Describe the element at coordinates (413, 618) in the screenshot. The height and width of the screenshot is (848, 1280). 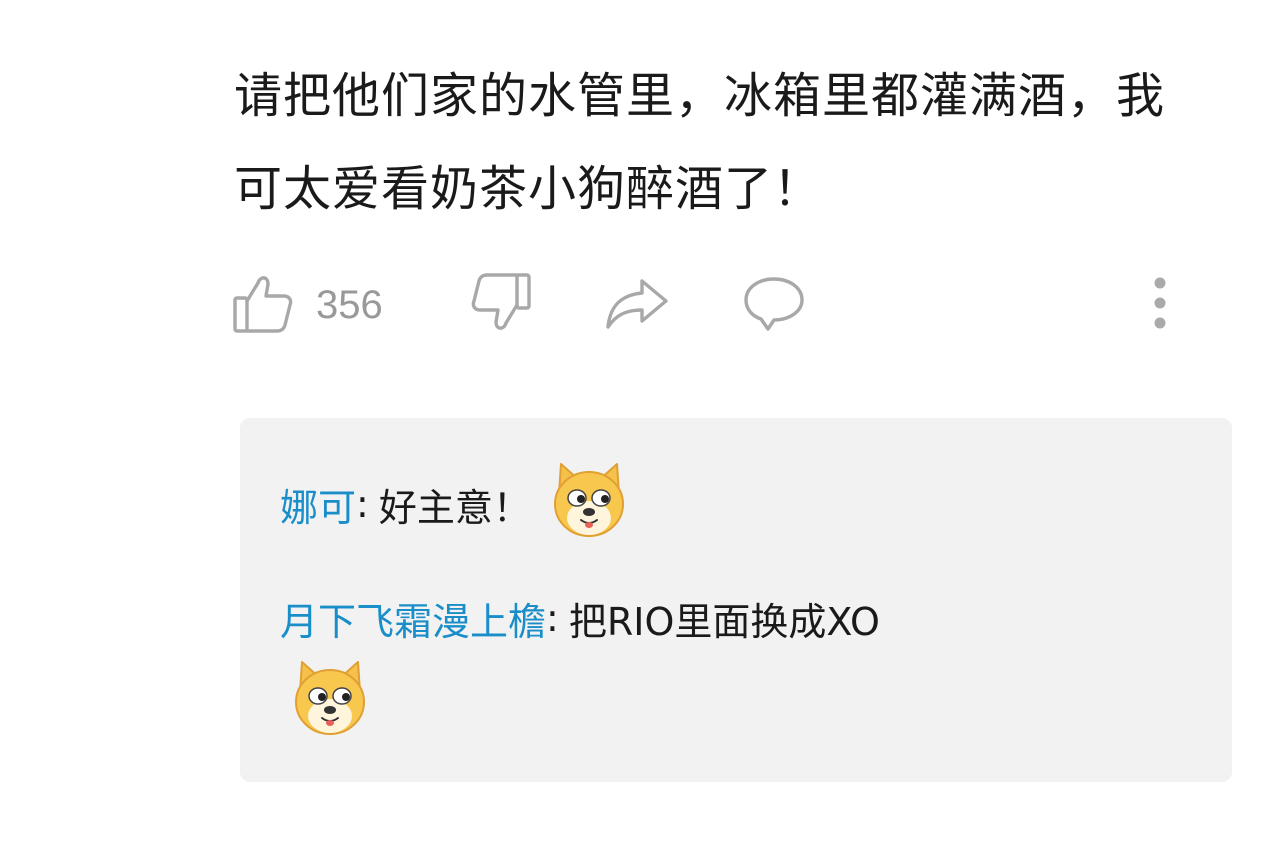
I see `reply-username: 月下飞霜漫上檐` at that location.